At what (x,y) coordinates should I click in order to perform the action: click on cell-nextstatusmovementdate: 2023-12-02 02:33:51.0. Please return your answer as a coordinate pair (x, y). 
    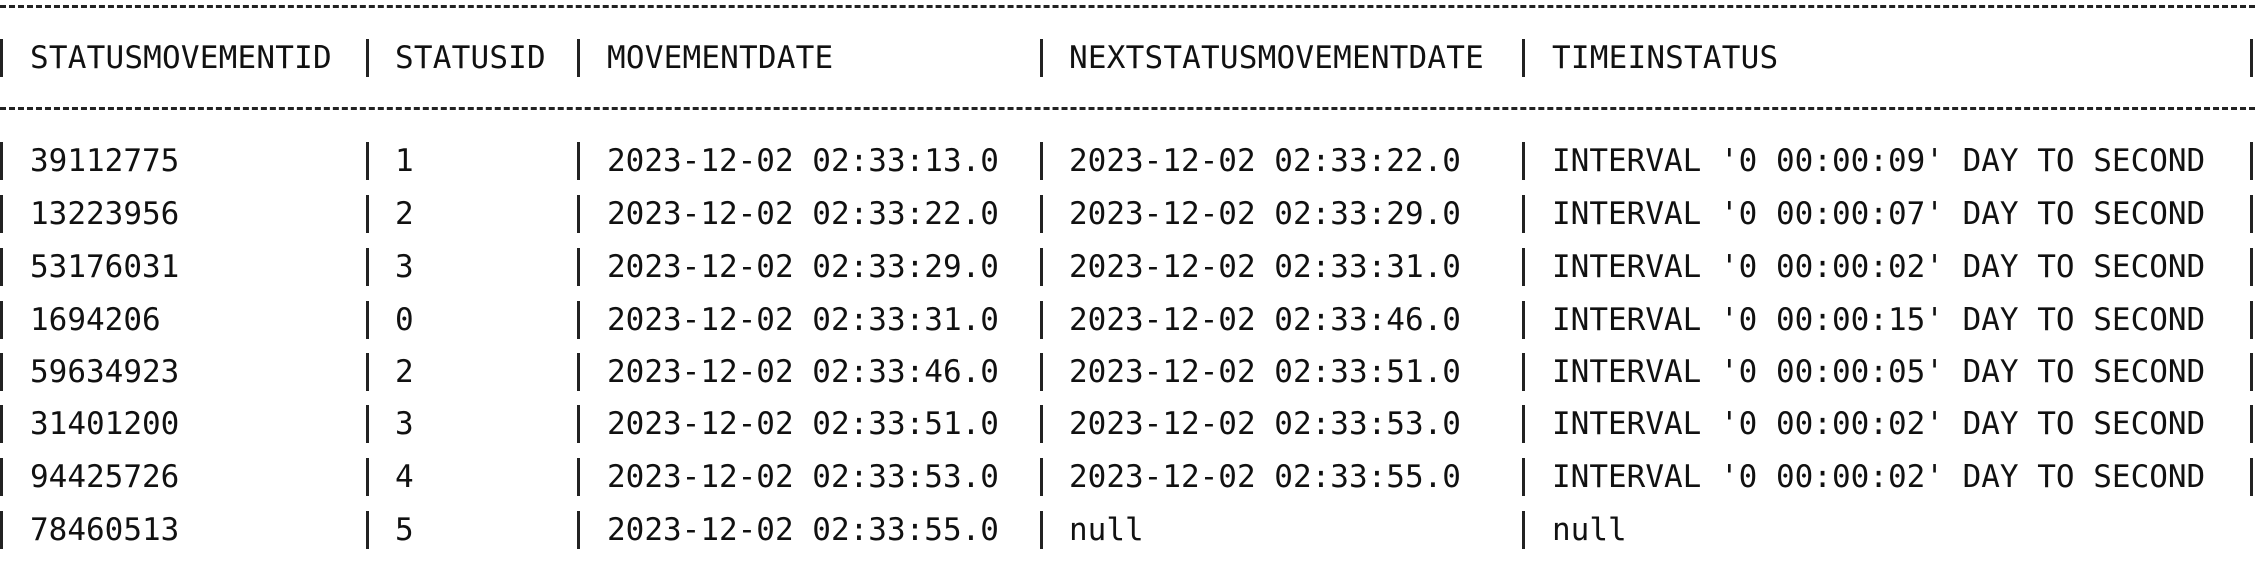
    Looking at the image, I should click on (1265, 372).